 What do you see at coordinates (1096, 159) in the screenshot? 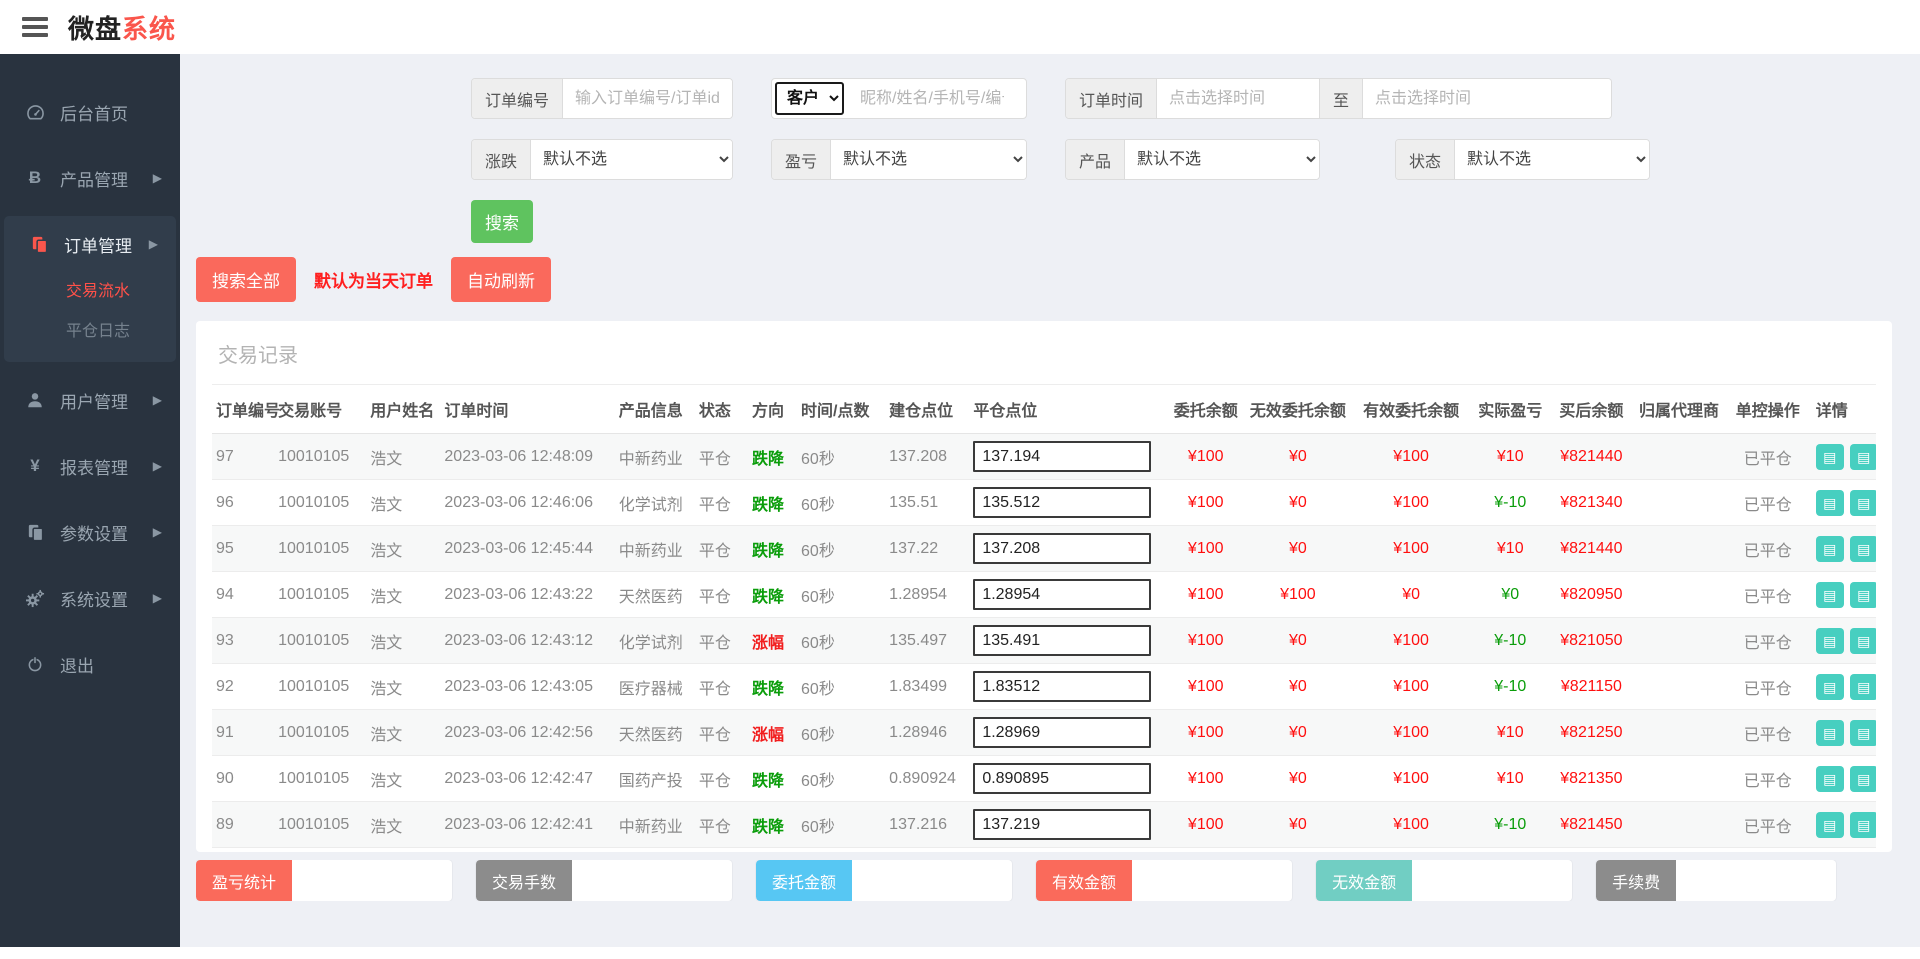
I see `product-label: 产品` at bounding box center [1096, 159].